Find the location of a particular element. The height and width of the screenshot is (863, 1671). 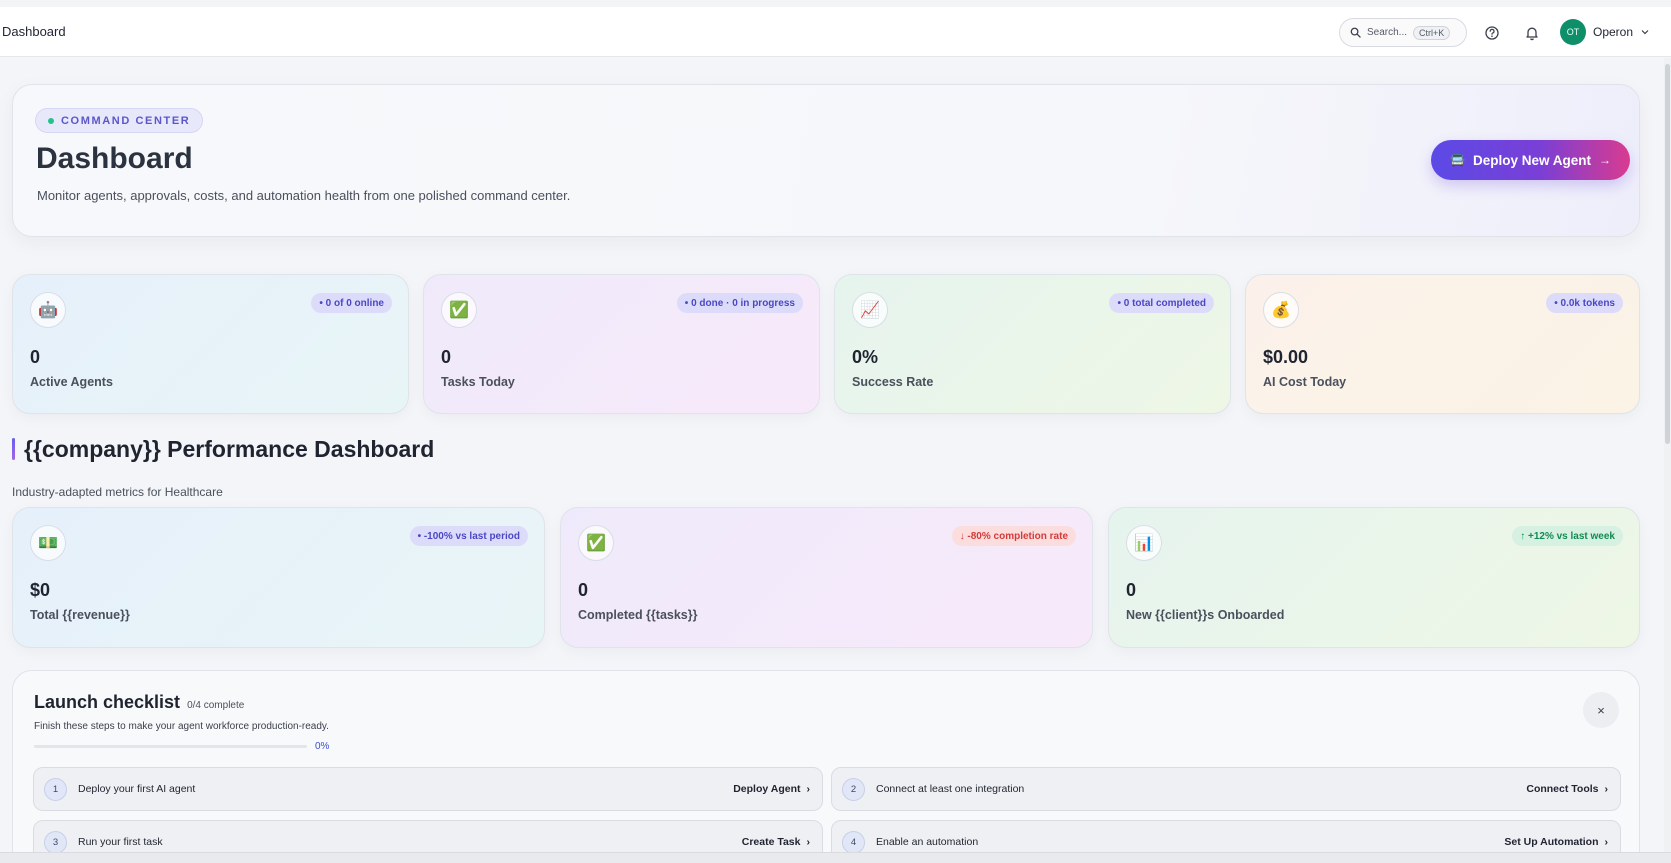

step-text: Connect at least one integration is located at coordinates (950, 789).